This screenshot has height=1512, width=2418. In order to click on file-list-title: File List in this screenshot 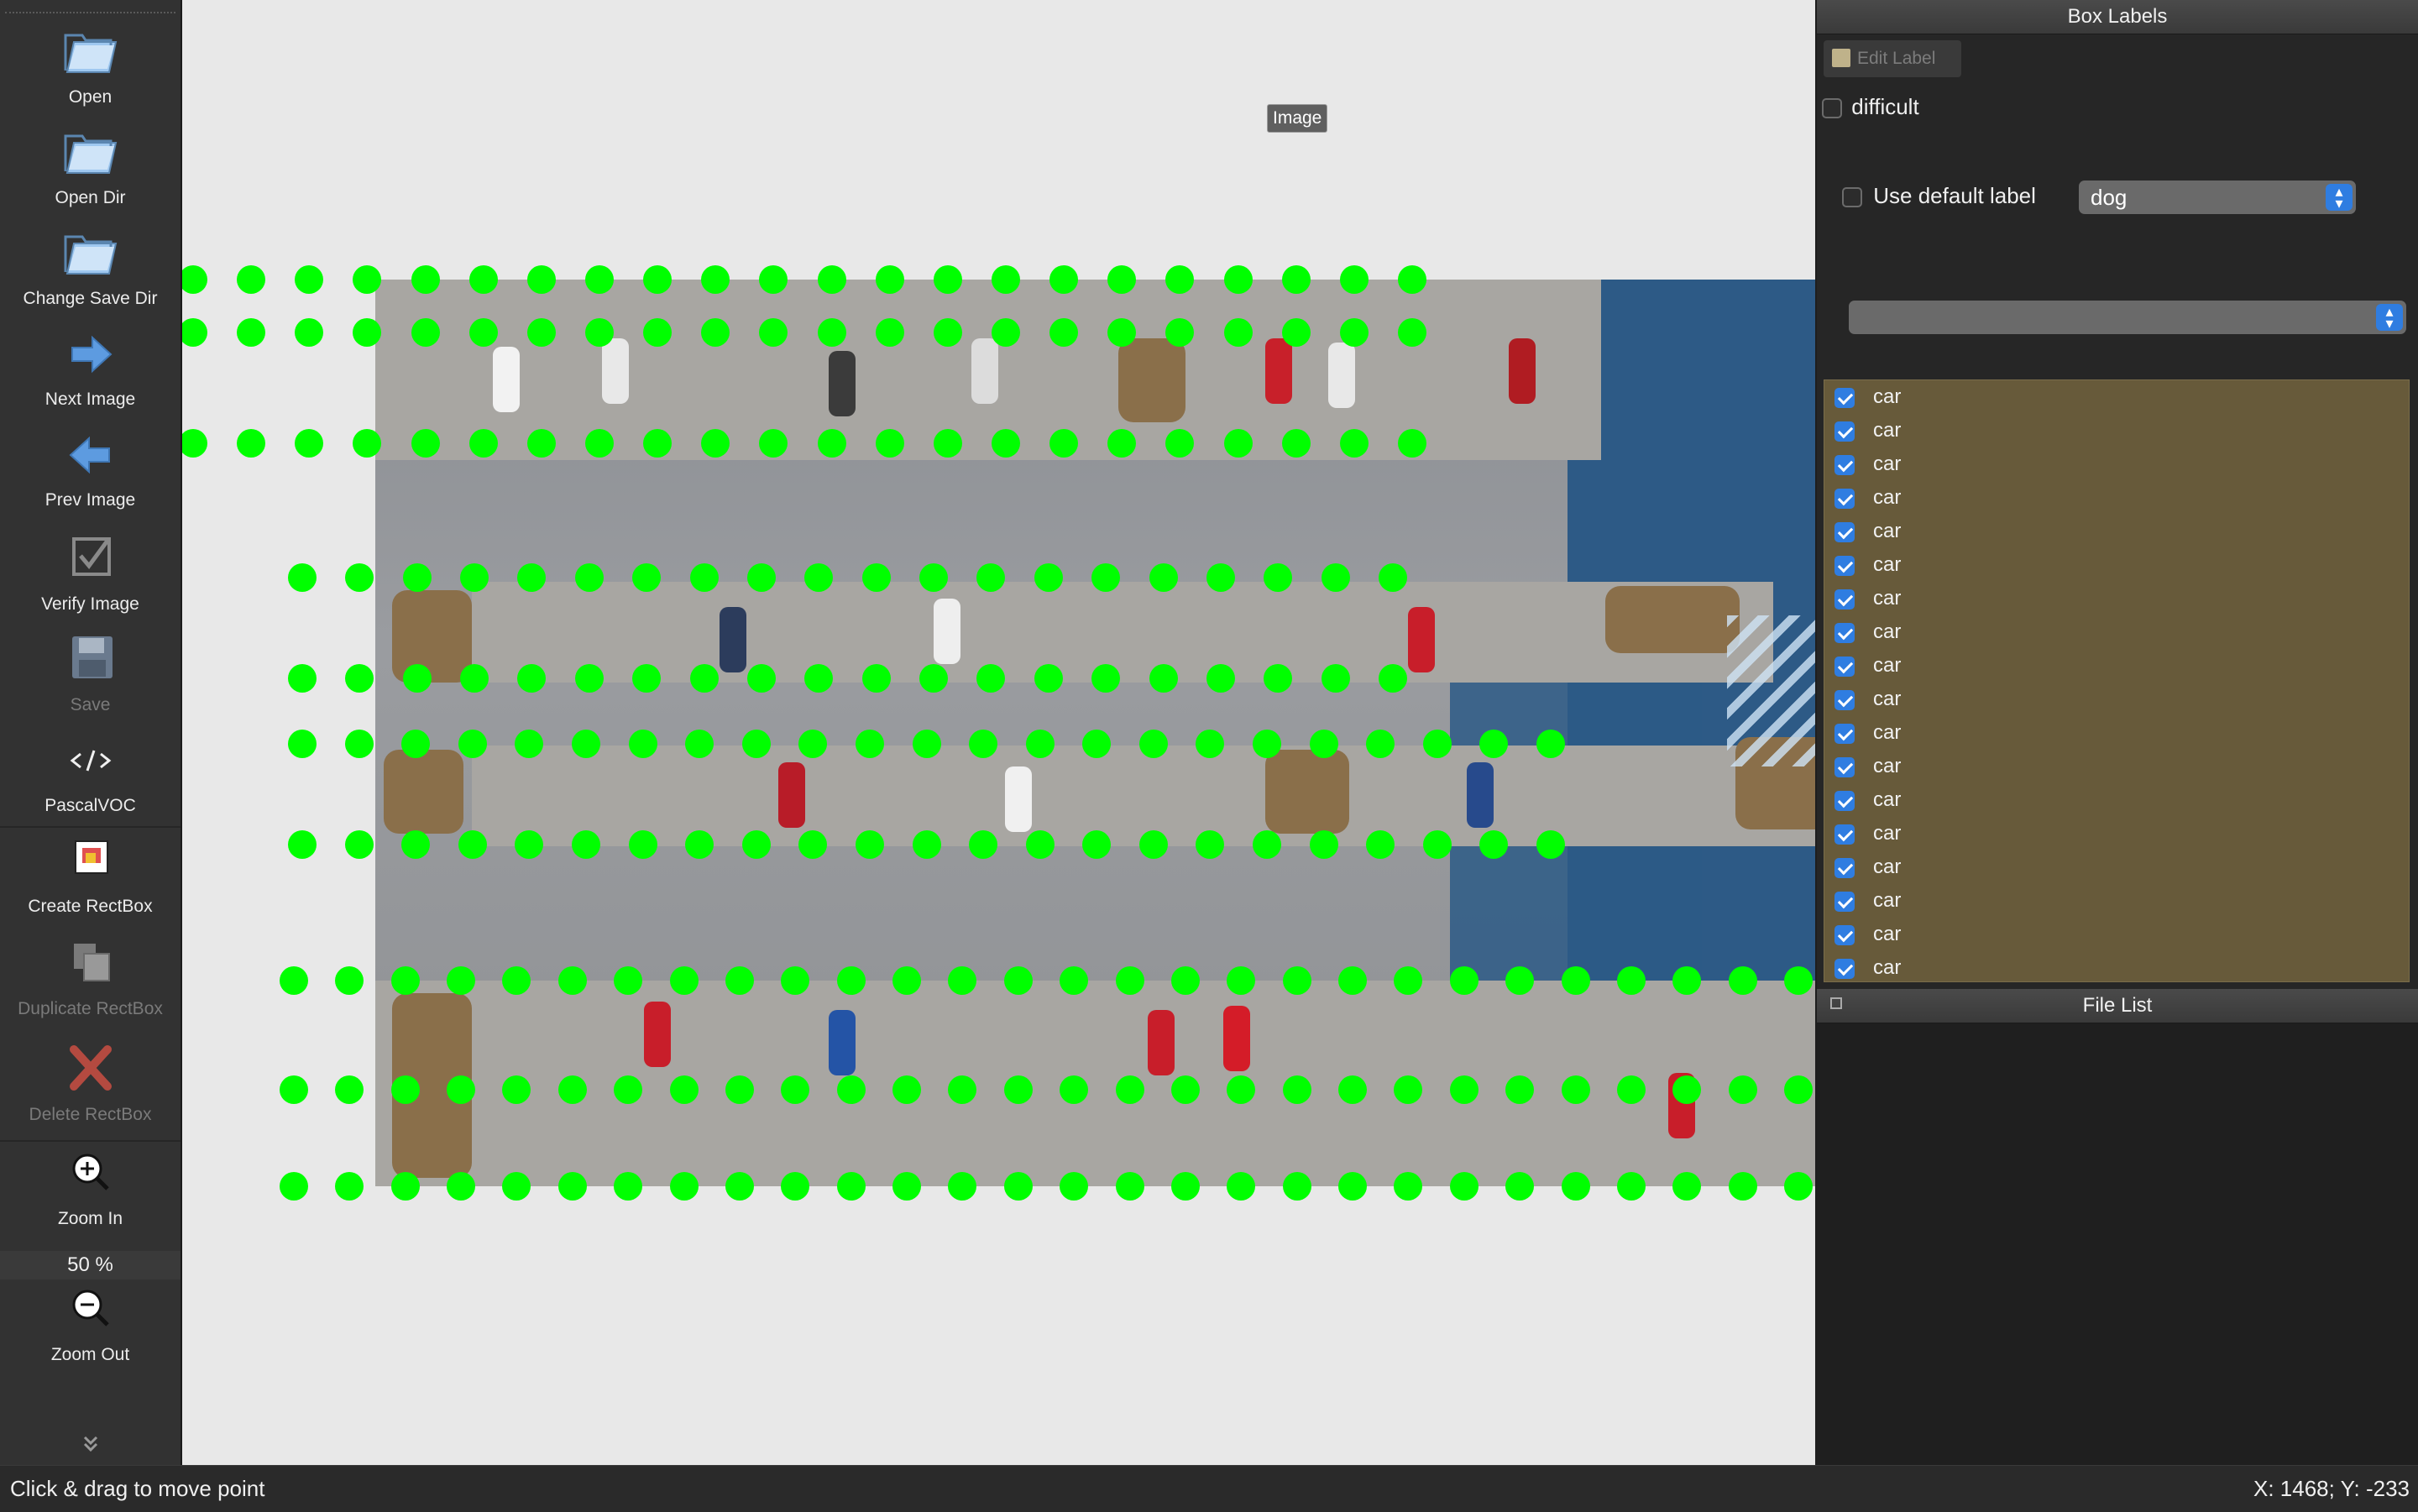, I will do `click(2117, 1006)`.